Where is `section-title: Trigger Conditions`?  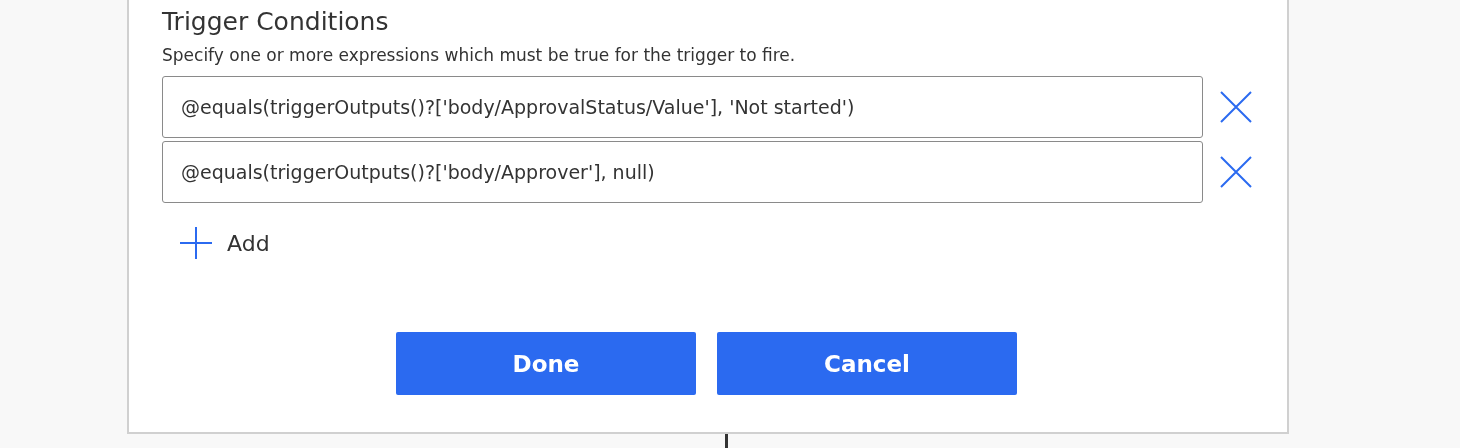 section-title: Trigger Conditions is located at coordinates (276, 22).